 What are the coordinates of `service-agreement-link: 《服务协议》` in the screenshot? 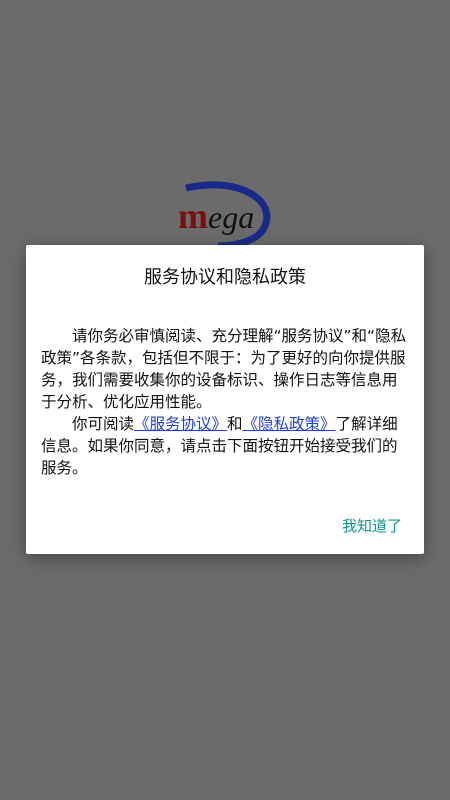 It's located at (180, 424).